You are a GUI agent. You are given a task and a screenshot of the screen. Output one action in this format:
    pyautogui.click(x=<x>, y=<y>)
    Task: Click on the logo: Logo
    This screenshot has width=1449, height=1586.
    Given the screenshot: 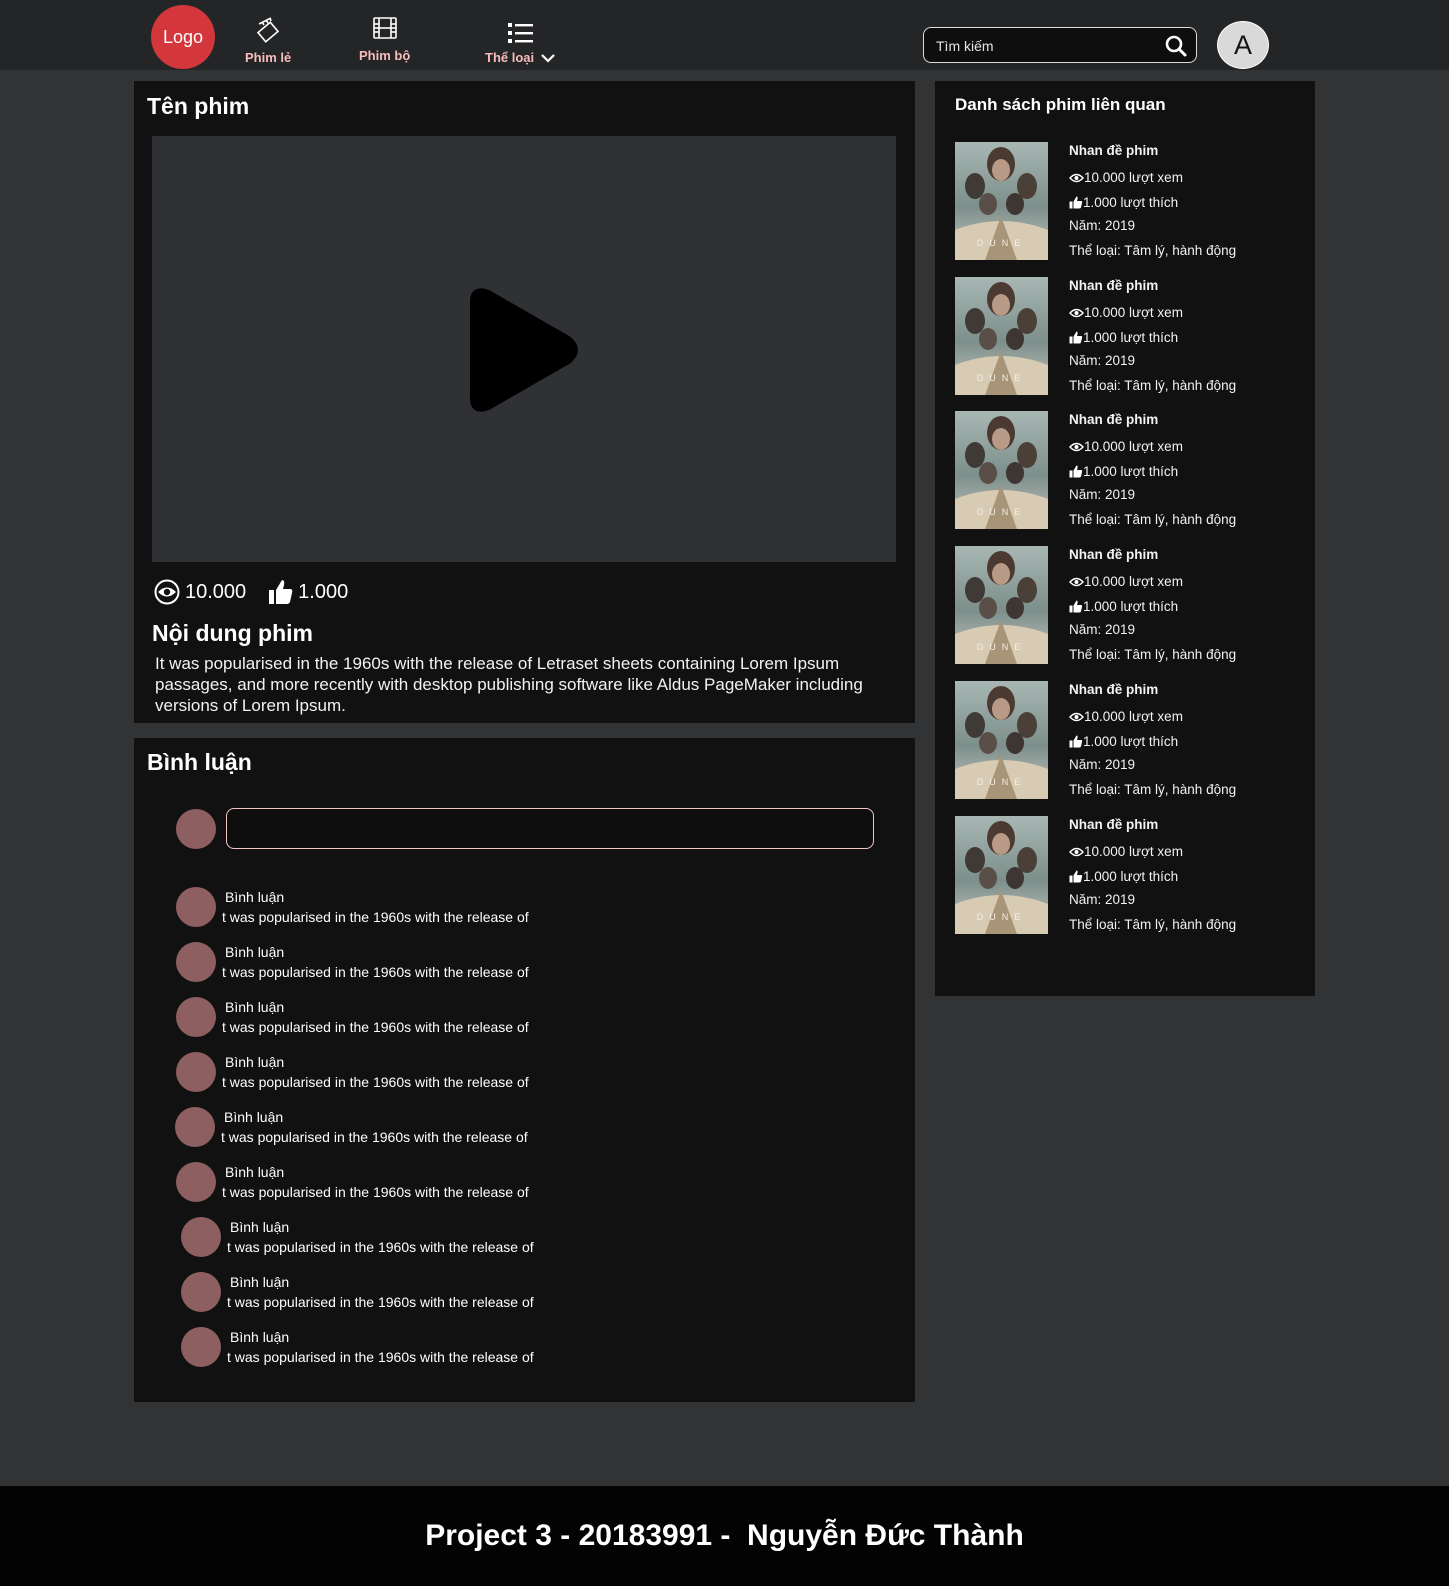 What is the action you would take?
    pyautogui.click(x=183, y=37)
    